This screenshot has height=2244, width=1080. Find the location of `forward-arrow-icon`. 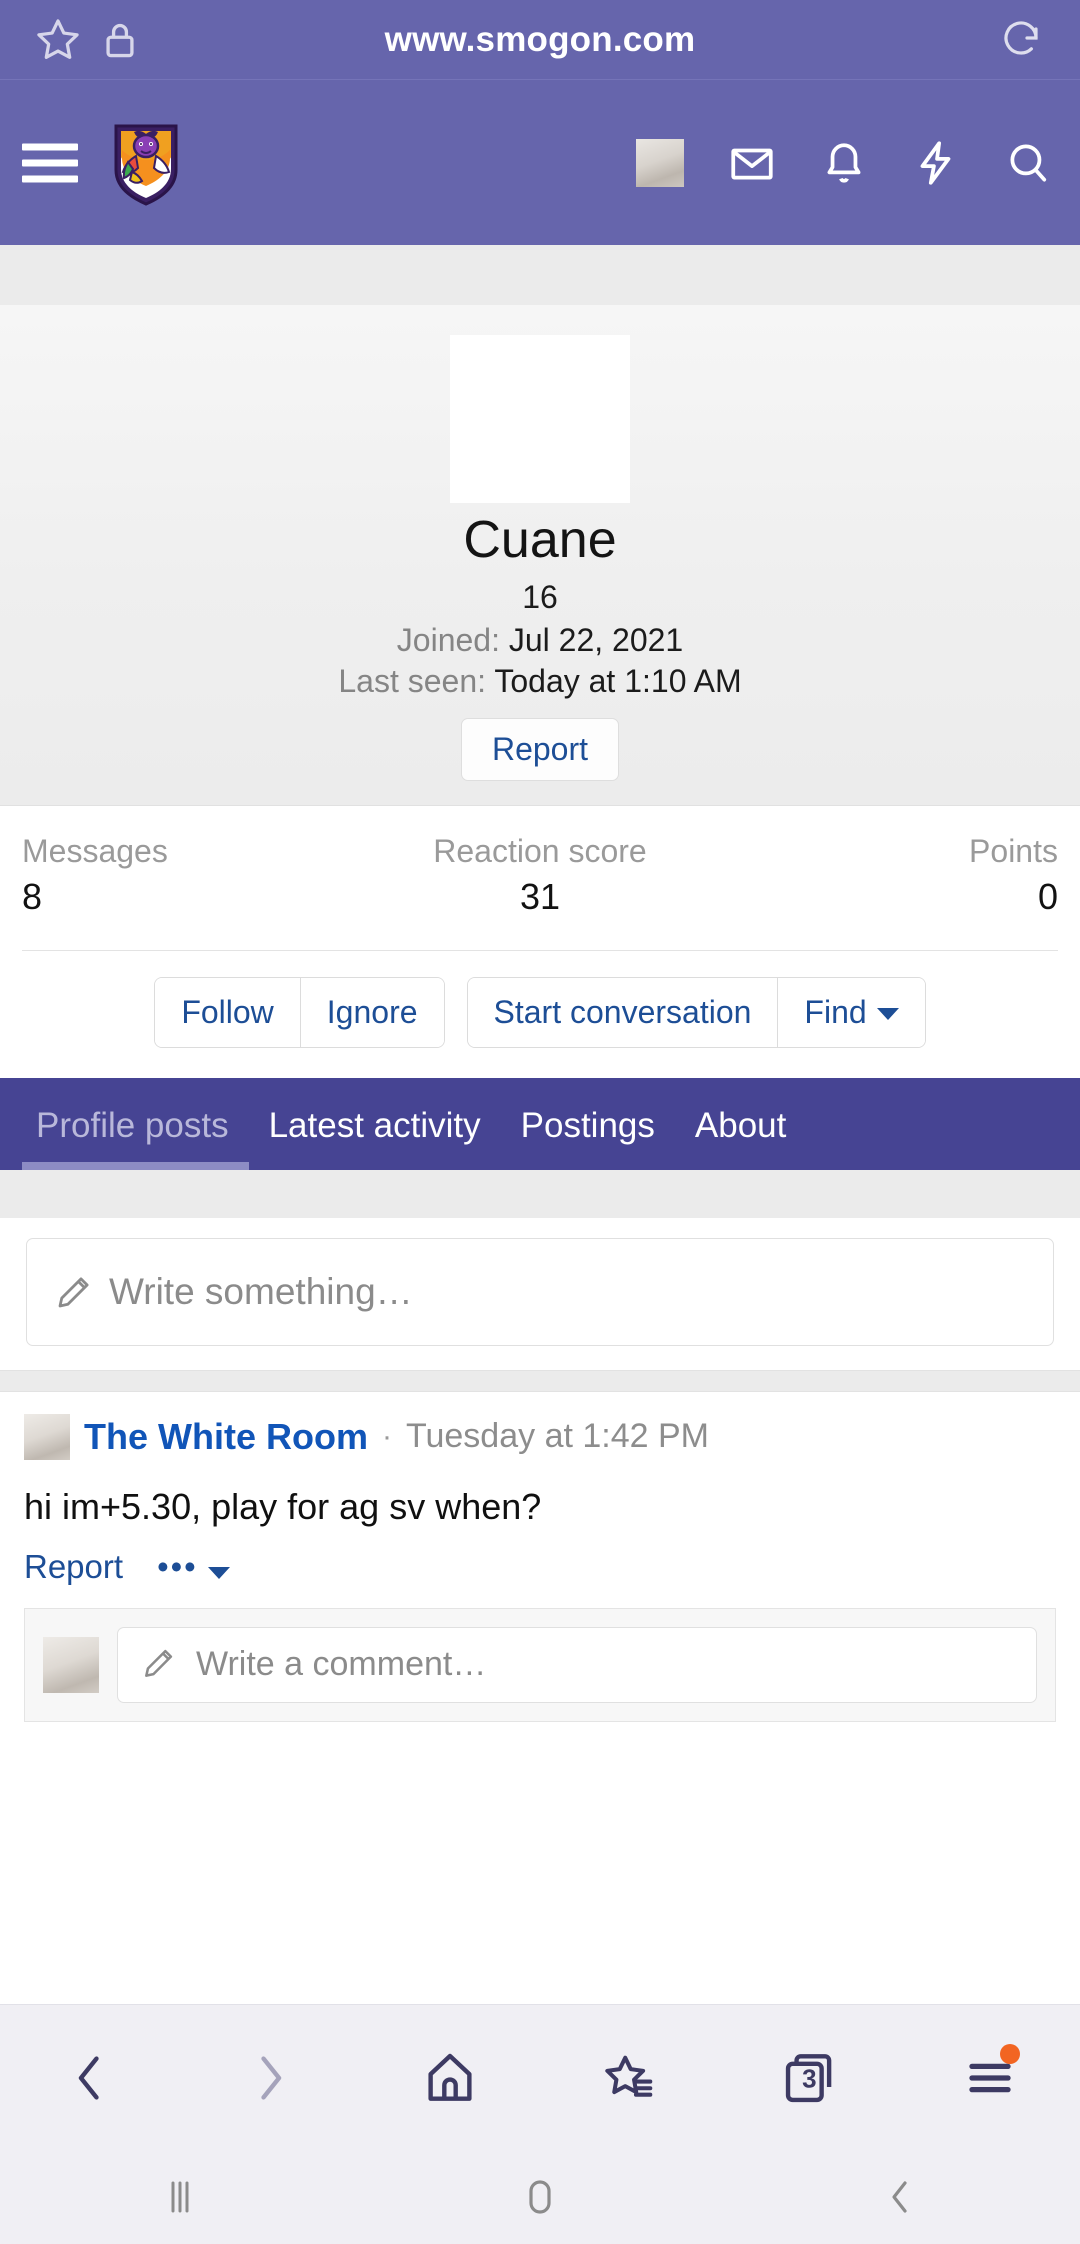

forward-arrow-icon is located at coordinates (270, 2078).